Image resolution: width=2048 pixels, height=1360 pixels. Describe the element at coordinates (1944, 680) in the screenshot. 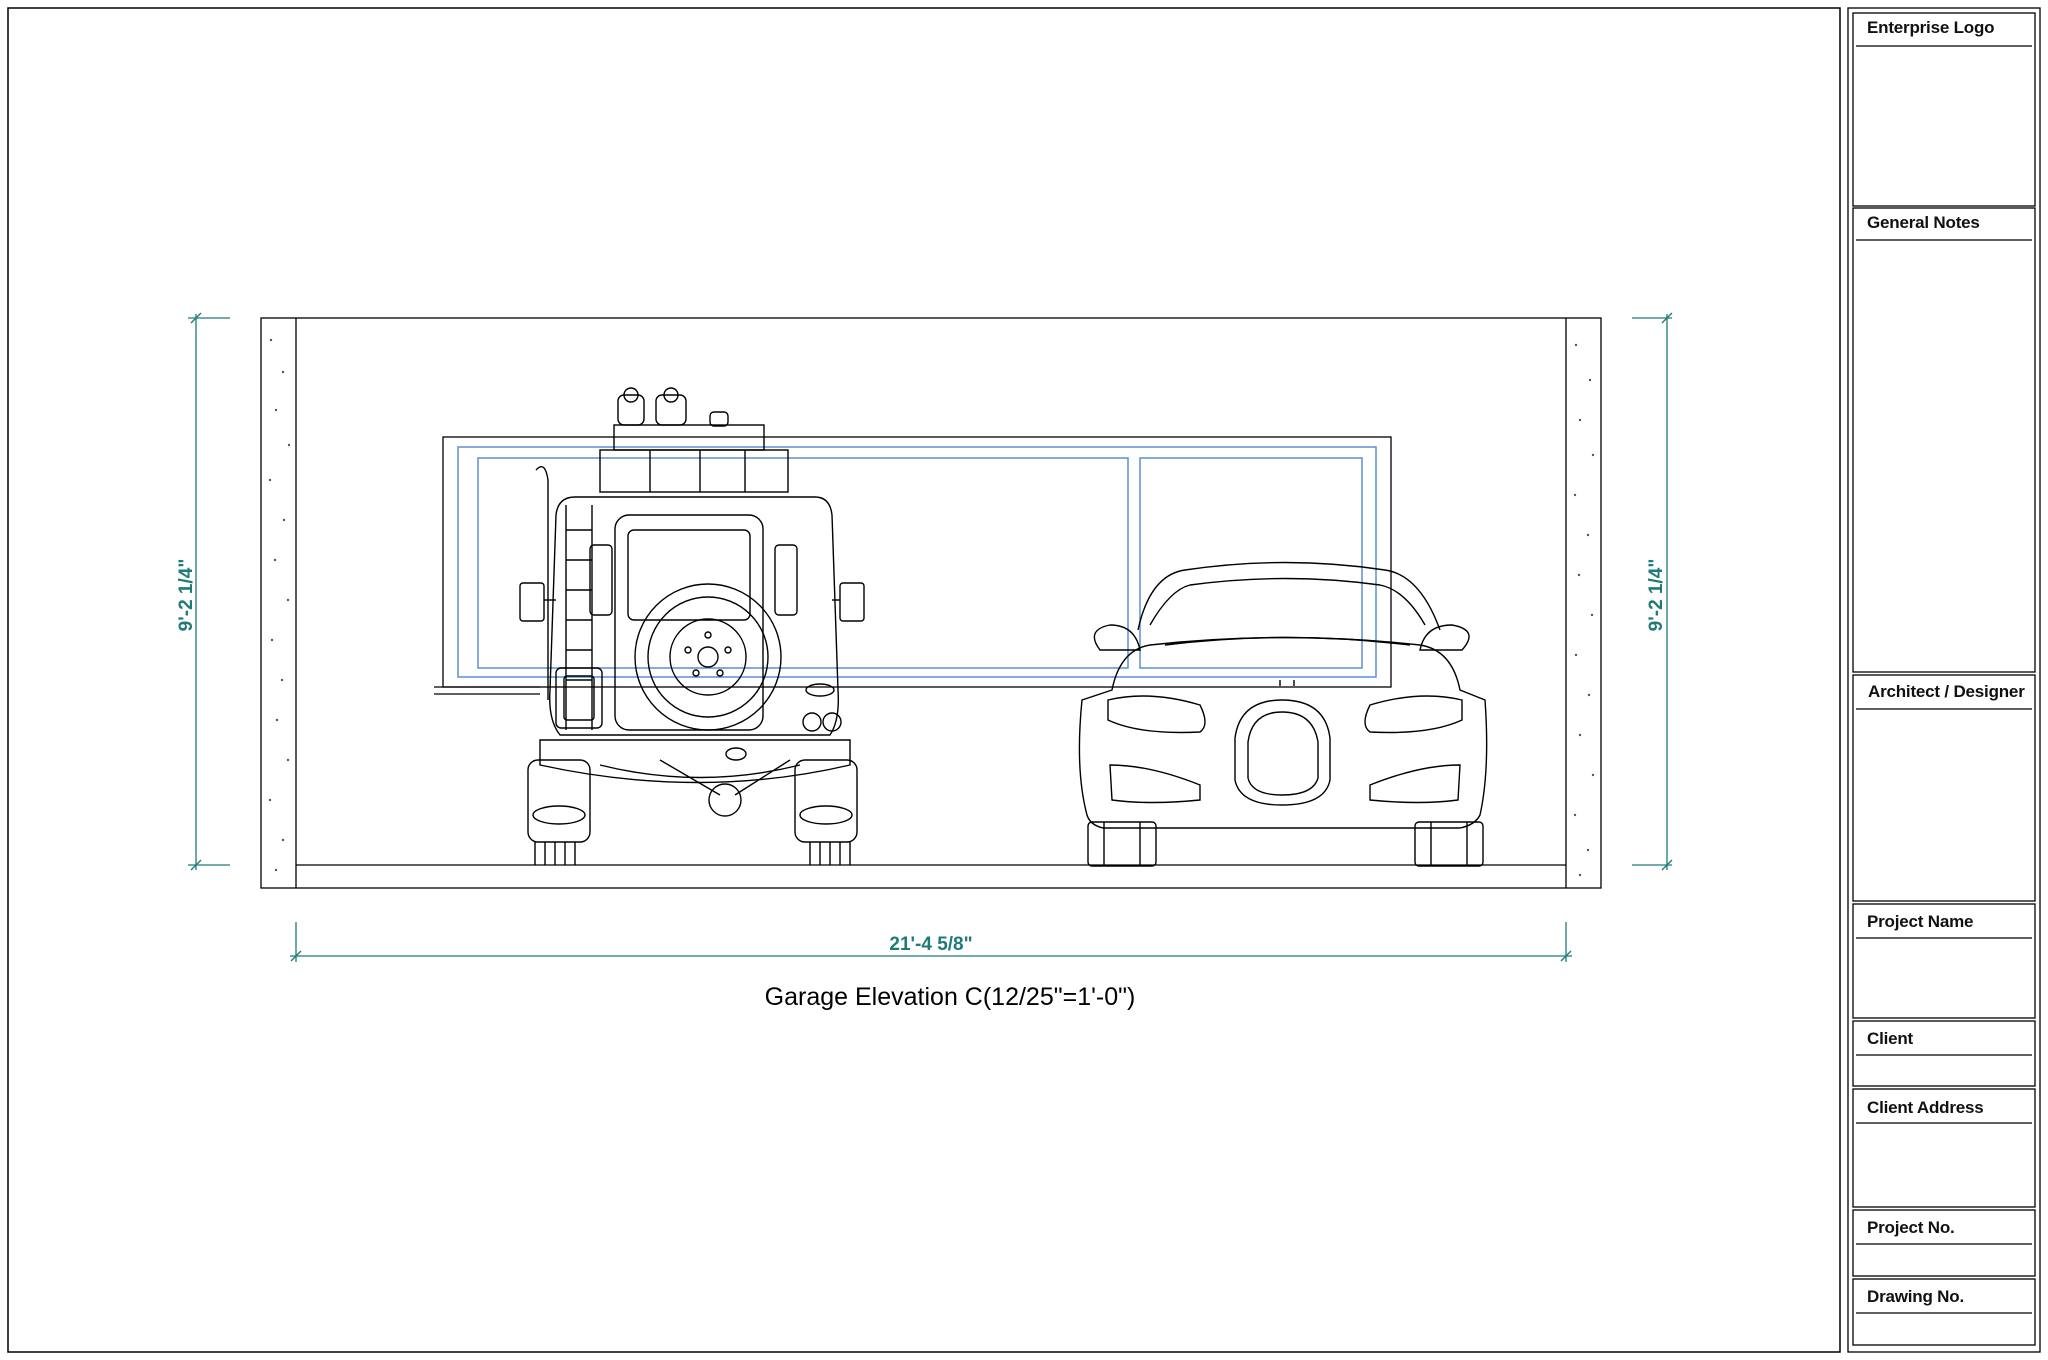

I see `title-block-frame` at that location.